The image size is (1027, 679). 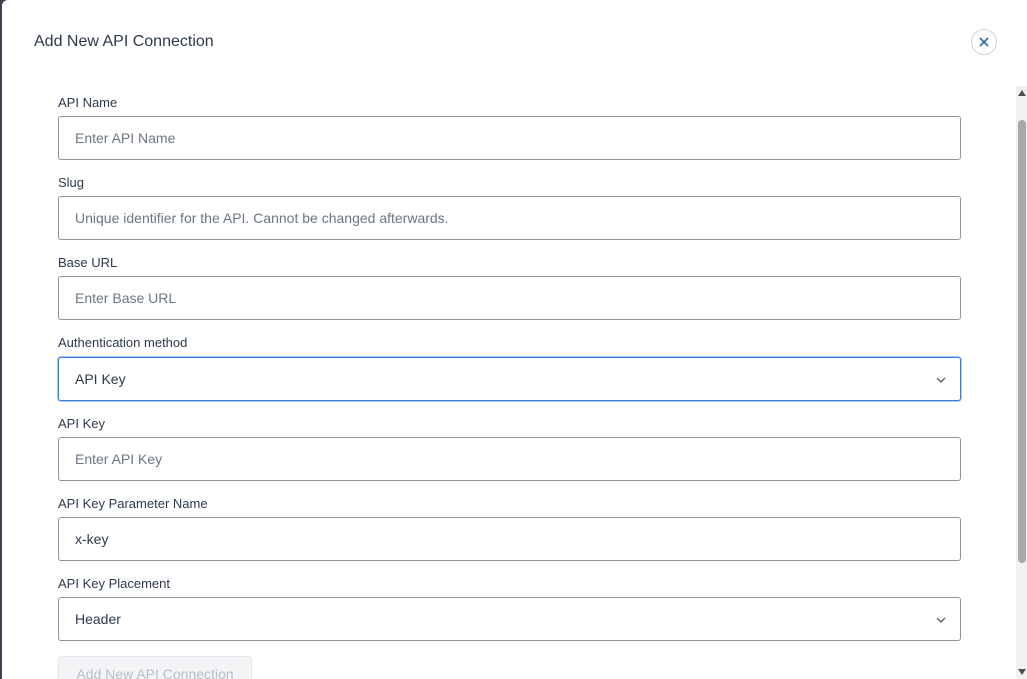 I want to click on triangle-down-icon, so click(x=1021, y=672).